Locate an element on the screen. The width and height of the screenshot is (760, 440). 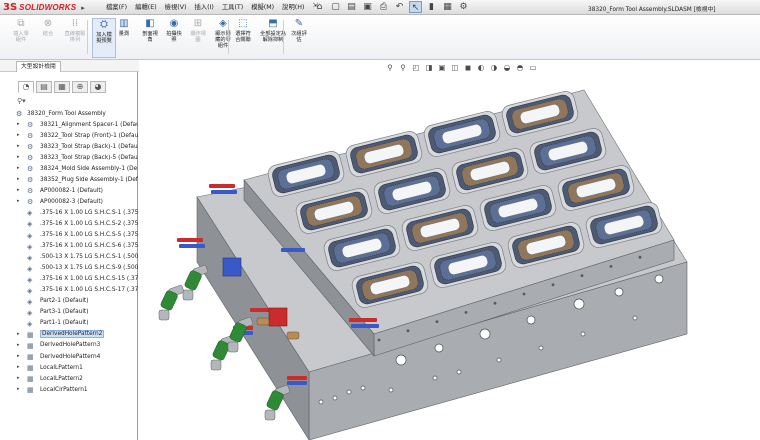
print-icon: ⎙ is located at coordinates (383, 7).